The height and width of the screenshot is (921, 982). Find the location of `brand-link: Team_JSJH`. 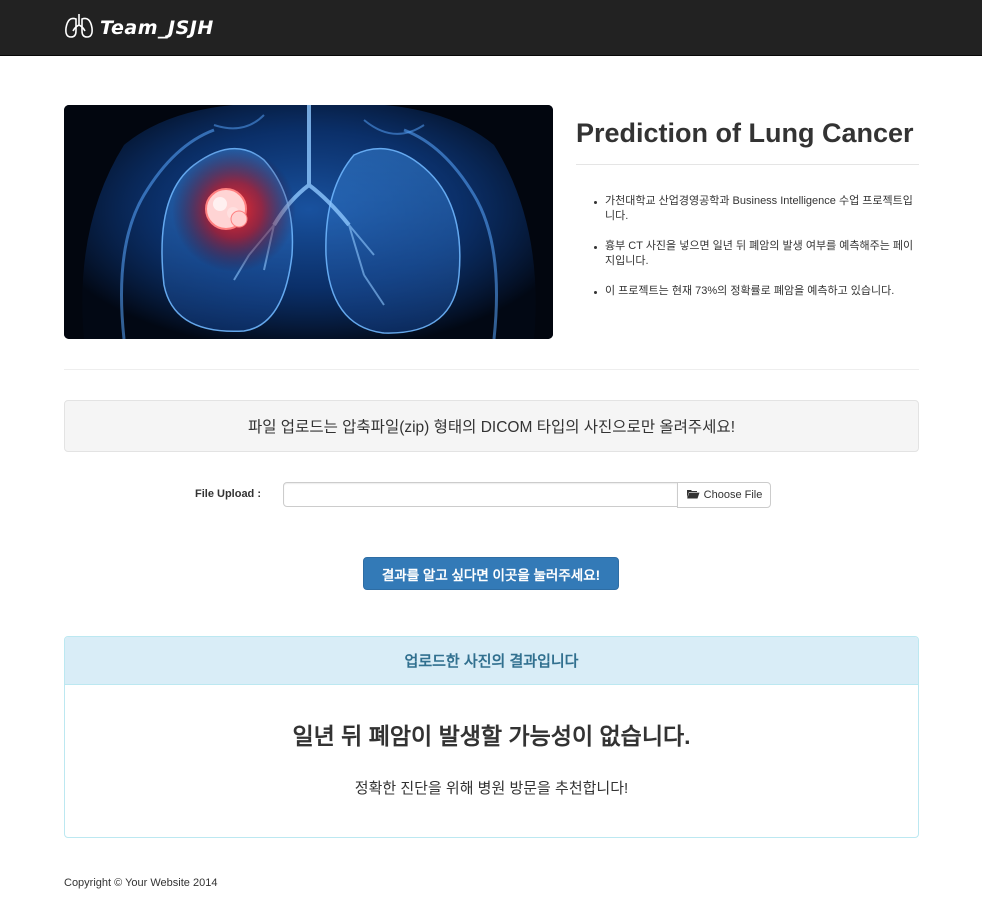

brand-link: Team_JSJH is located at coordinates (139, 28).